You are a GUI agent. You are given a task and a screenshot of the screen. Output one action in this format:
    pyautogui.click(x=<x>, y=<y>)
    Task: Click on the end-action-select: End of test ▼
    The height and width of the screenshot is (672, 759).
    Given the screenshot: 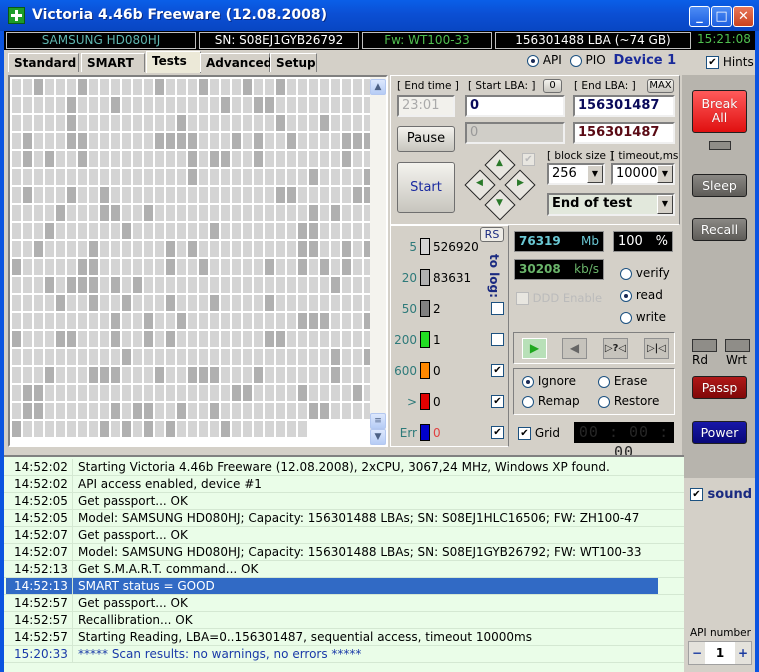 What is the action you would take?
    pyautogui.click(x=611, y=204)
    